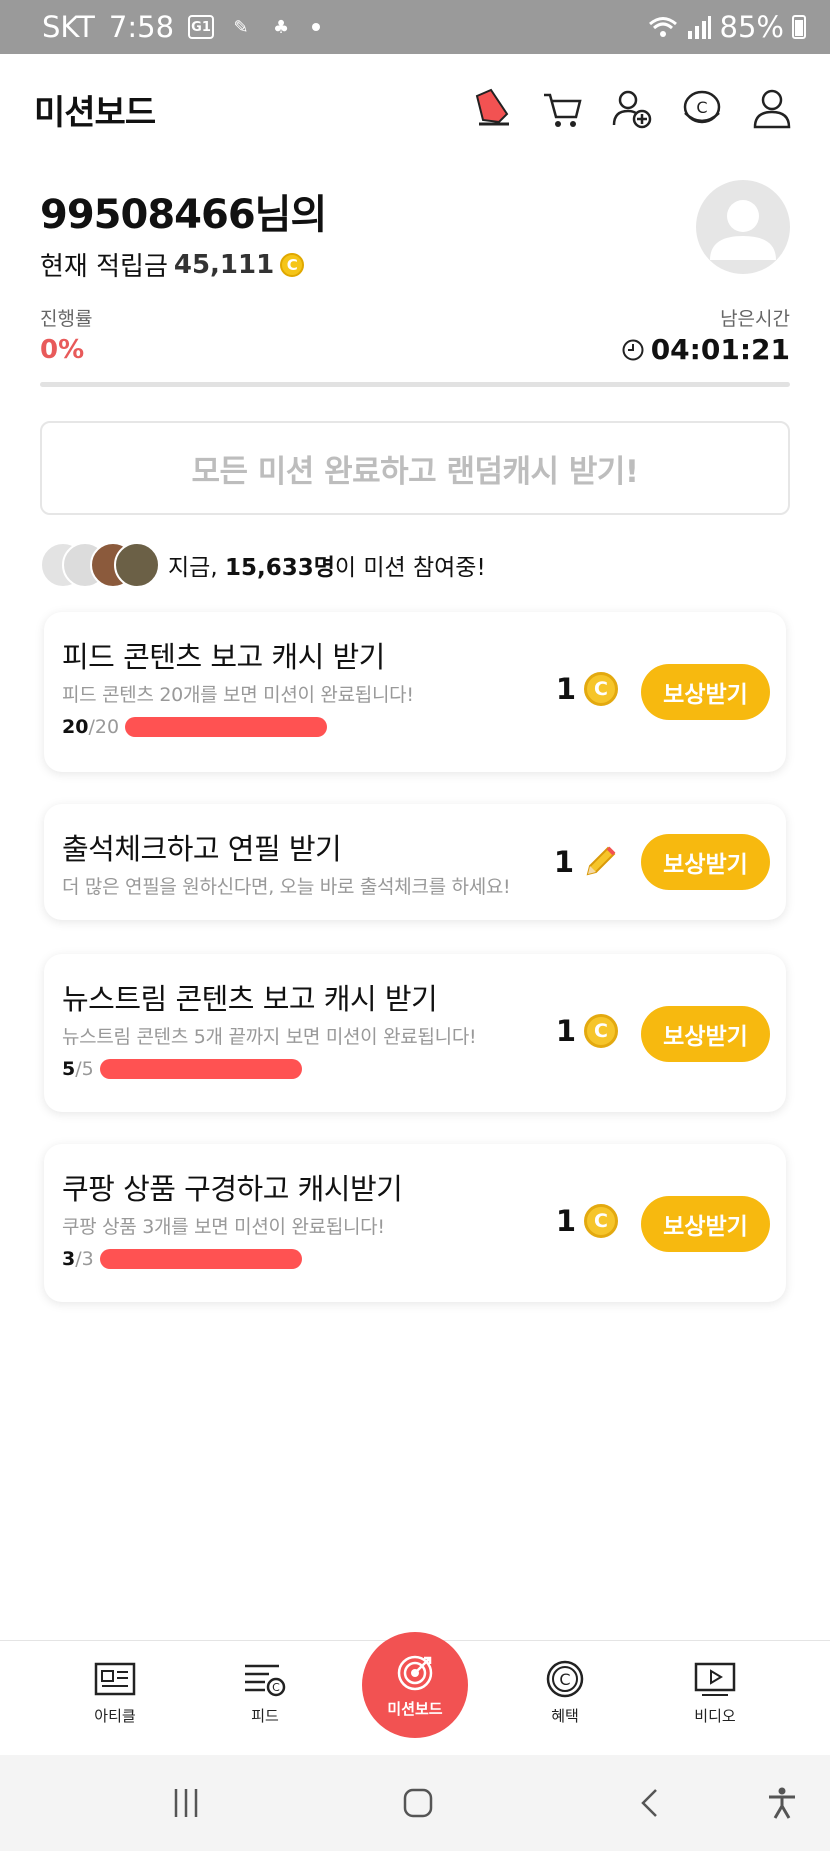 The image size is (830, 1851). Describe the element at coordinates (743, 227) in the screenshot. I see `avatar` at that location.